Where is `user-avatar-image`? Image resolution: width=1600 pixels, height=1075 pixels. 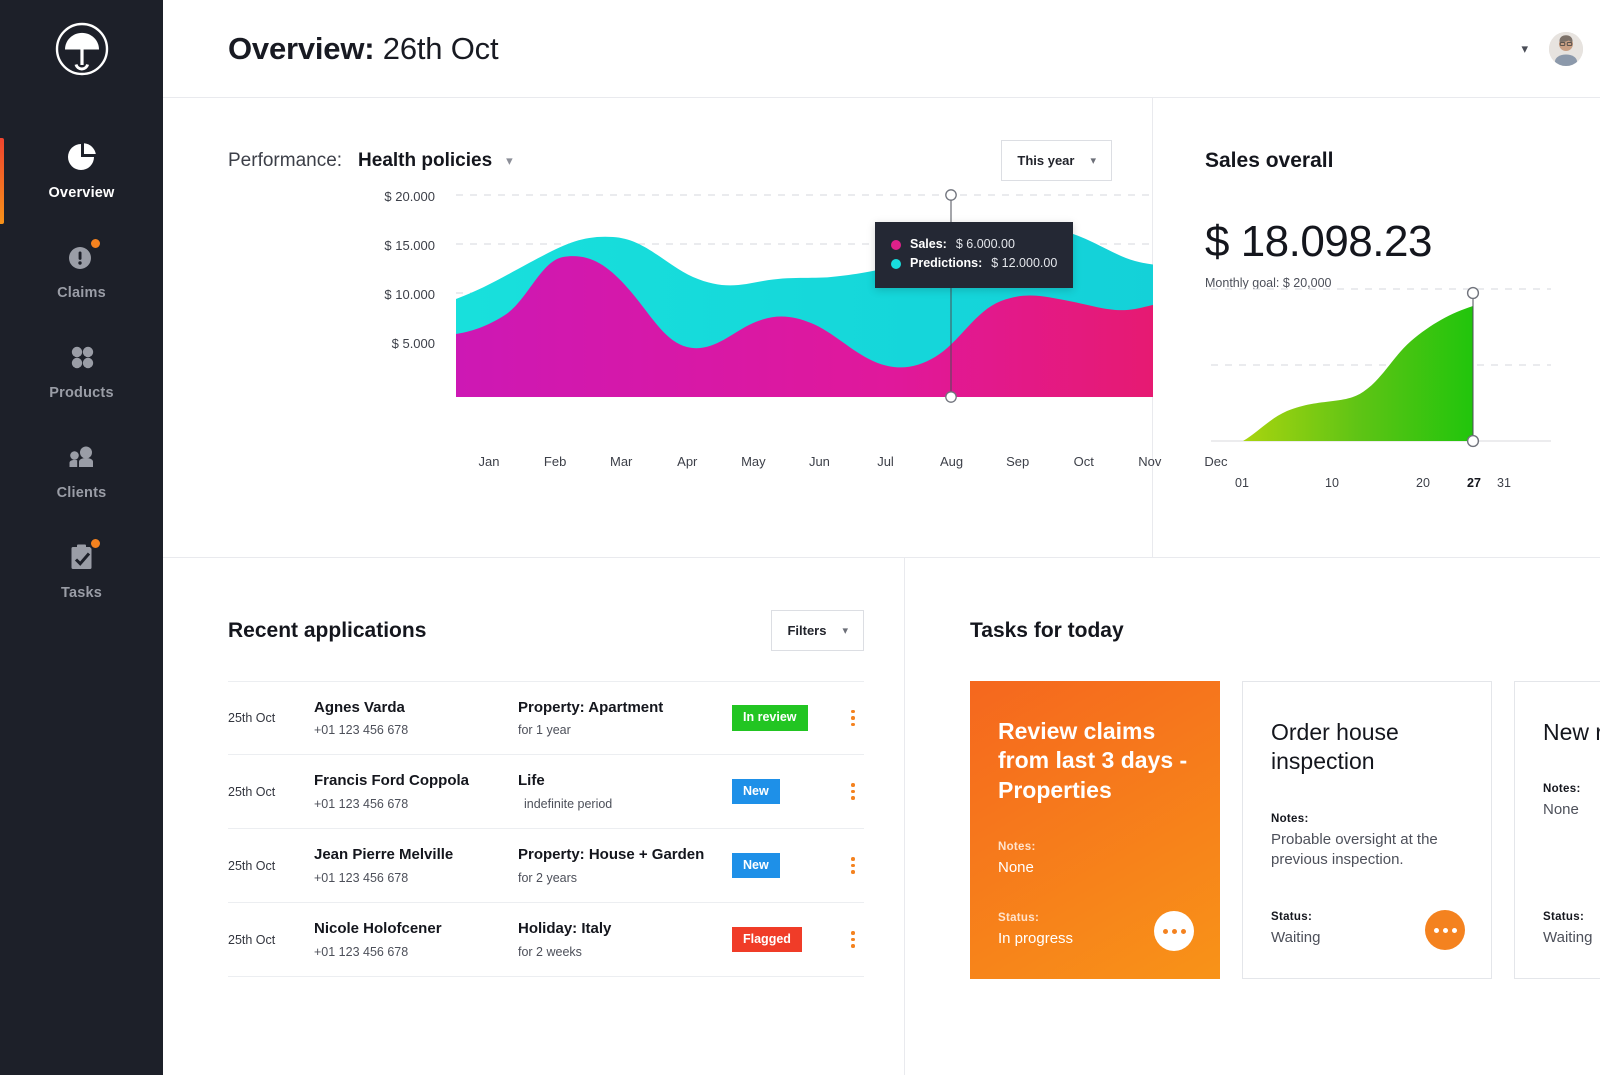 user-avatar-image is located at coordinates (1566, 48).